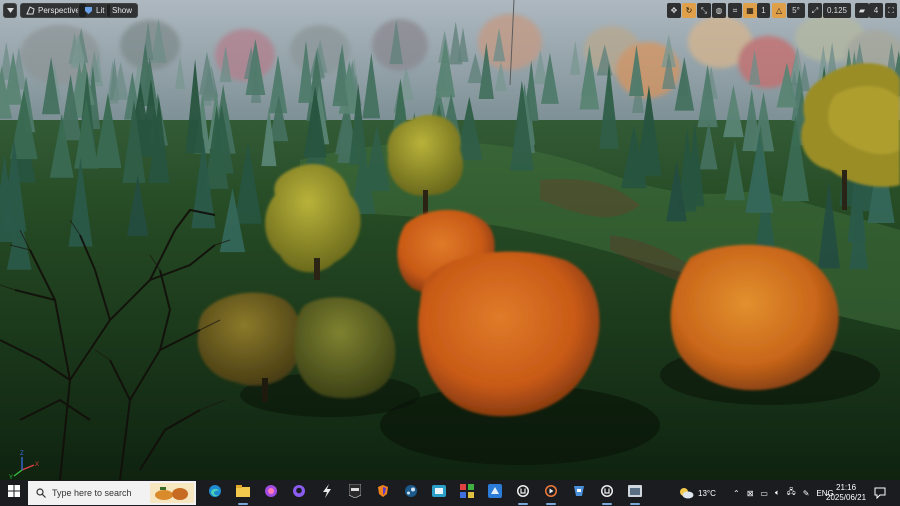  I want to click on app-icon, so click(439, 493).